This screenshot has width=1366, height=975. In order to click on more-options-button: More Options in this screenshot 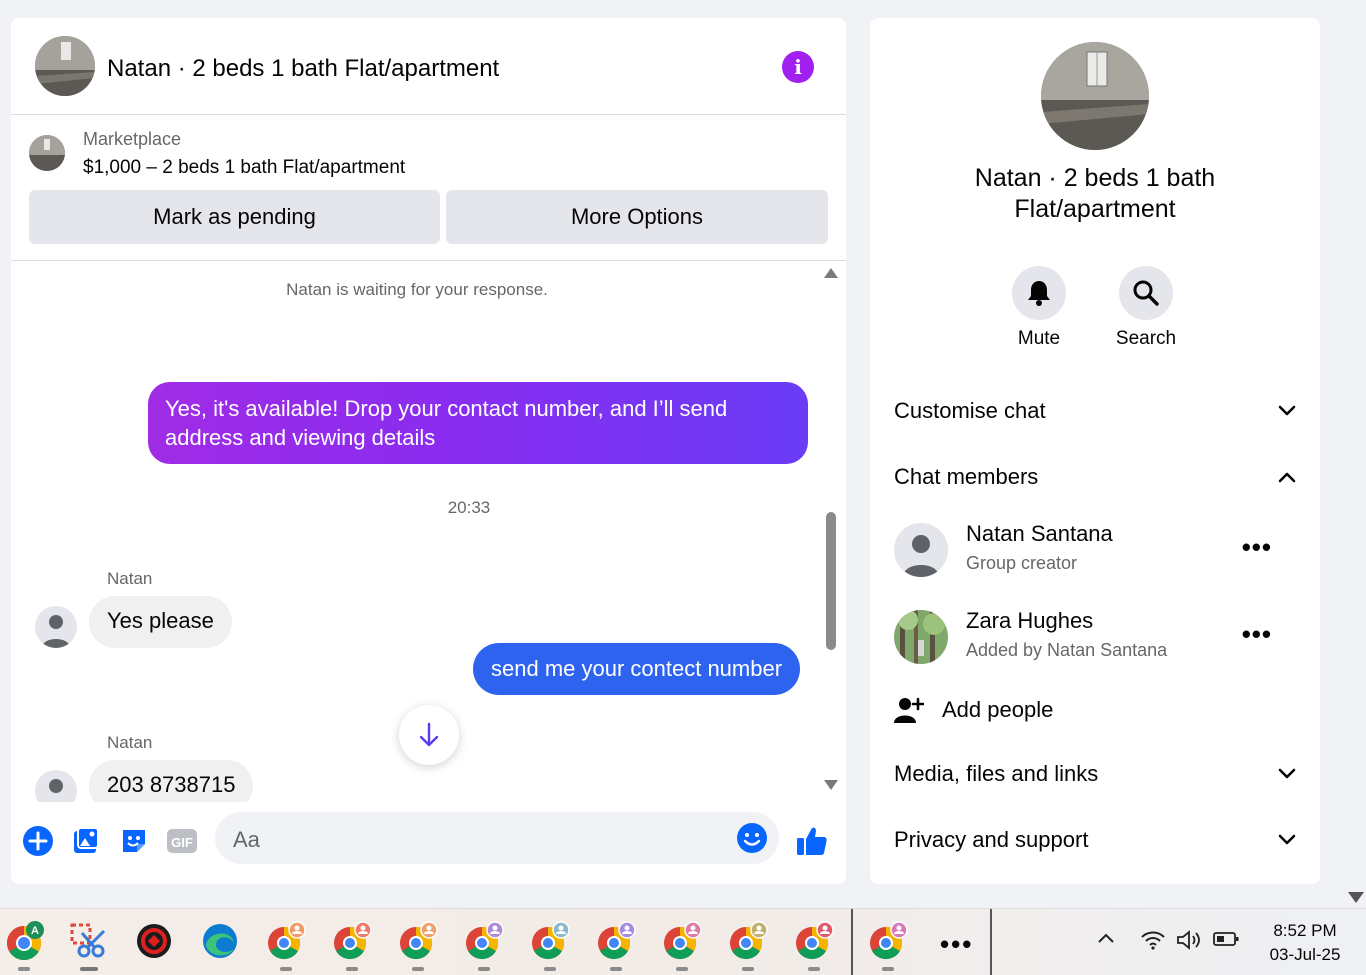, I will do `click(637, 217)`.